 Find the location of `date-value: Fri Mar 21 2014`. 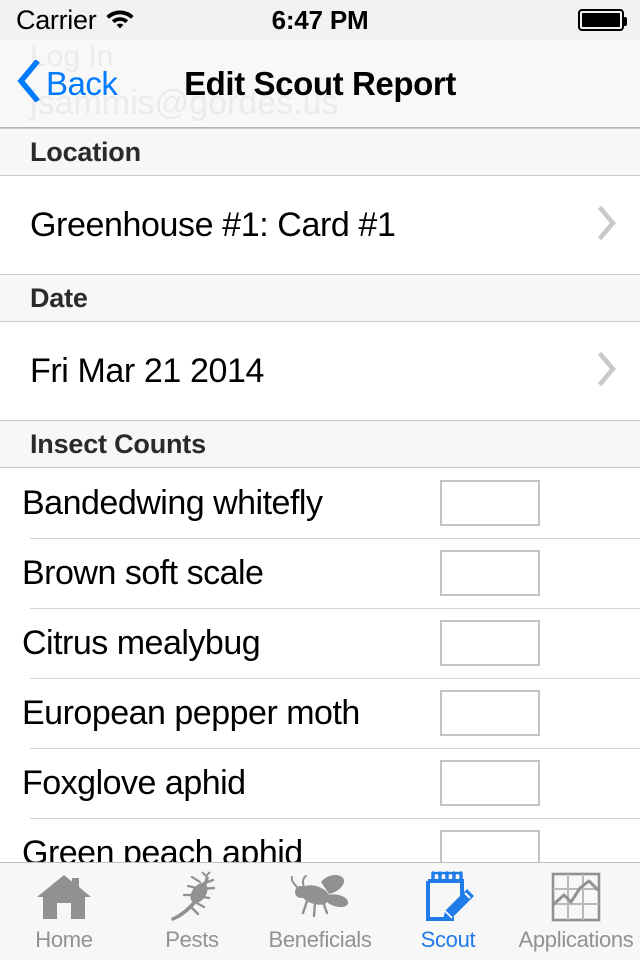

date-value: Fri Mar 21 2014 is located at coordinates (147, 370).